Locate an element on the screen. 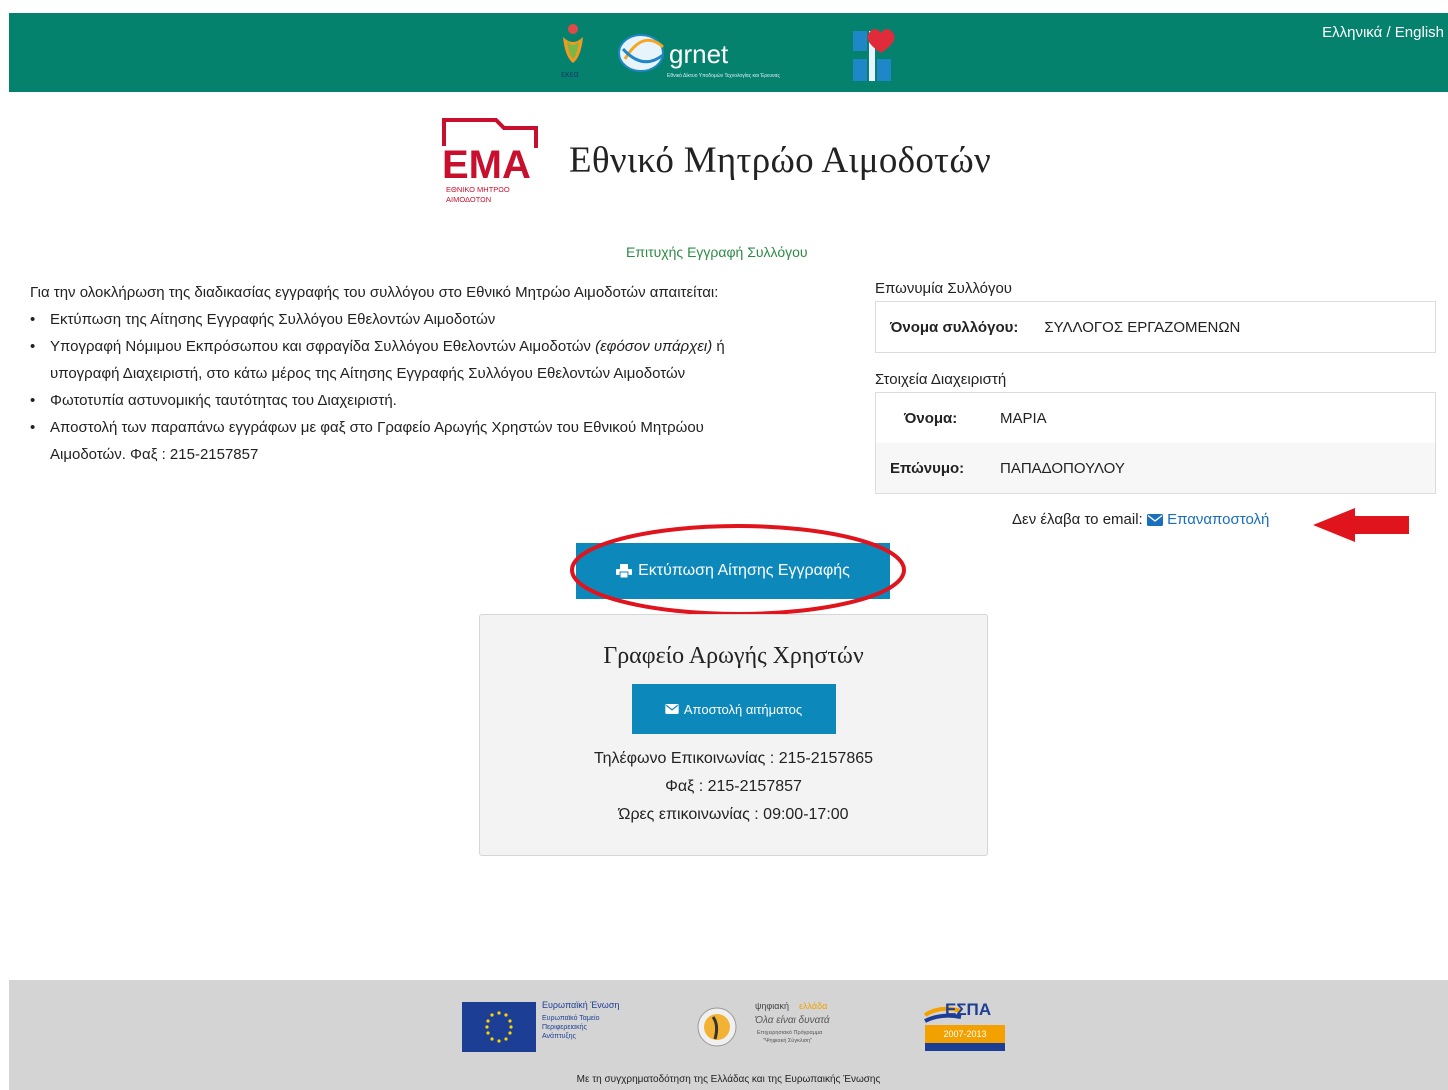 The height and width of the screenshot is (1090, 1448). ekea-logo: εκεα is located at coordinates (572, 51).